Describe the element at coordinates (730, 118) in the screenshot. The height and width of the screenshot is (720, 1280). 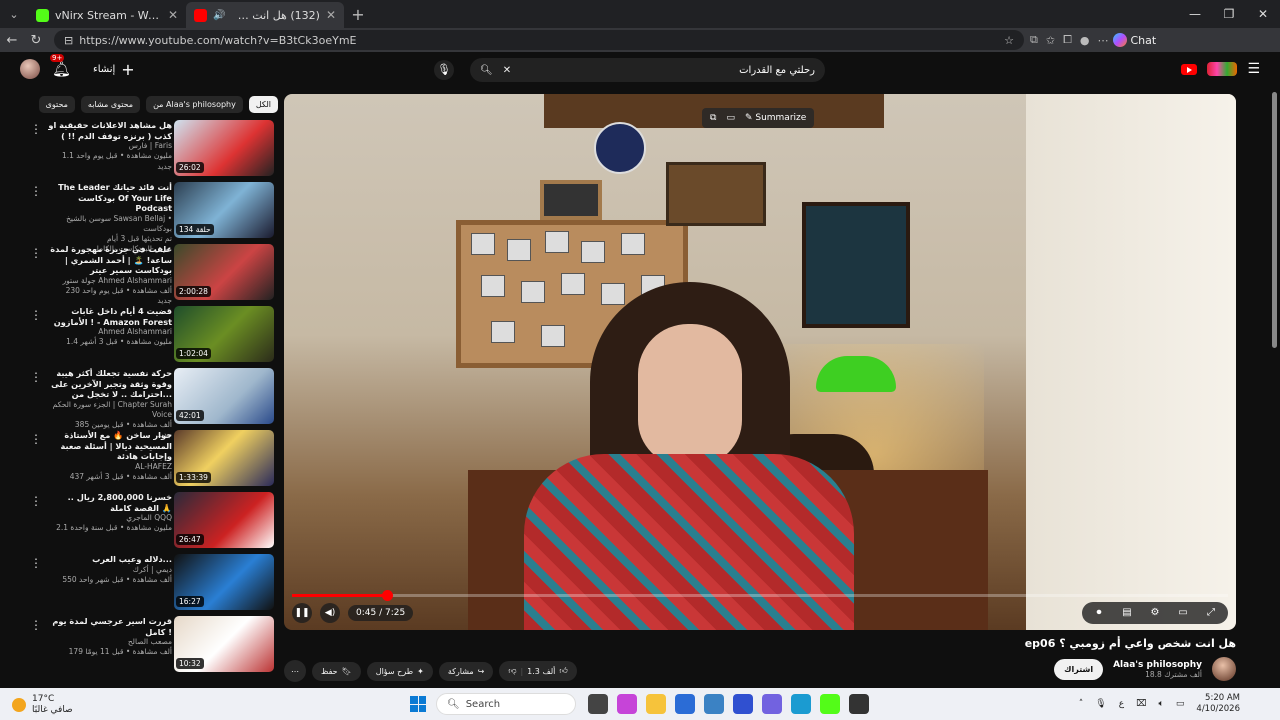
I see `video-options-icon: ▭` at that location.